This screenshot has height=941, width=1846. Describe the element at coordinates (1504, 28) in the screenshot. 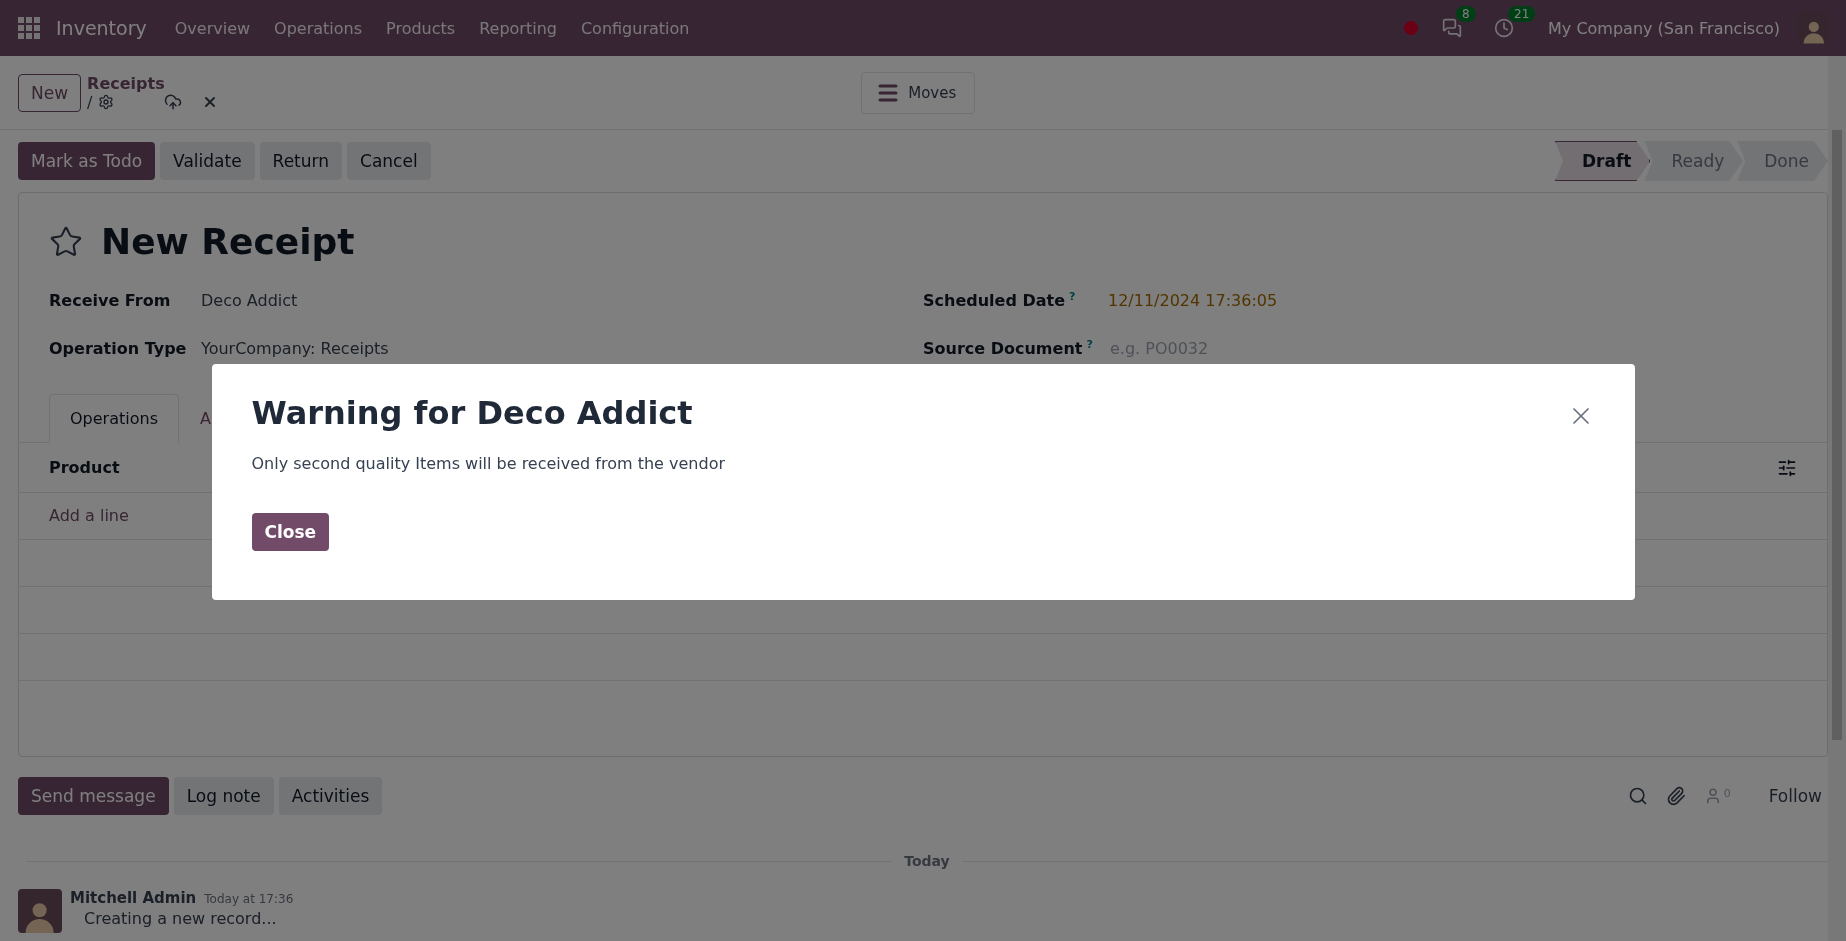

I see `clock-icon` at that location.